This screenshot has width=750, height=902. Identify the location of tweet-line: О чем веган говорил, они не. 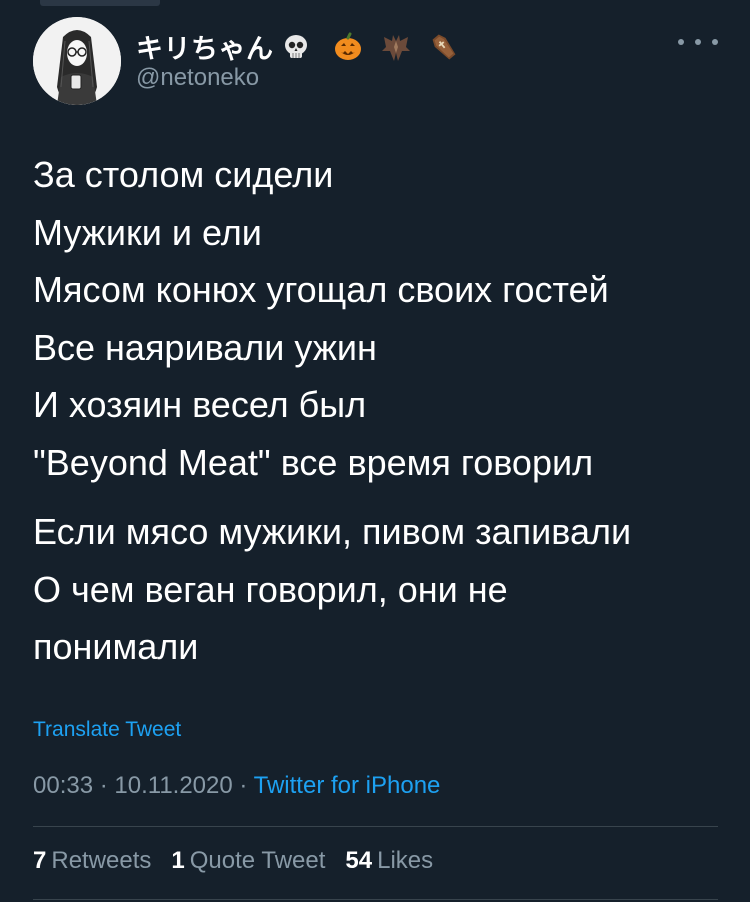
(270, 589).